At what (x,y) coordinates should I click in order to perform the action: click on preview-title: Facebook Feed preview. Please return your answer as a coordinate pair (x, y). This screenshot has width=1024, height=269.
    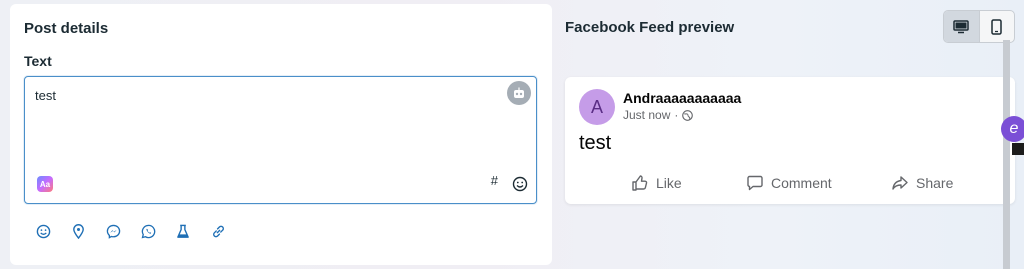
    Looking at the image, I should click on (650, 27).